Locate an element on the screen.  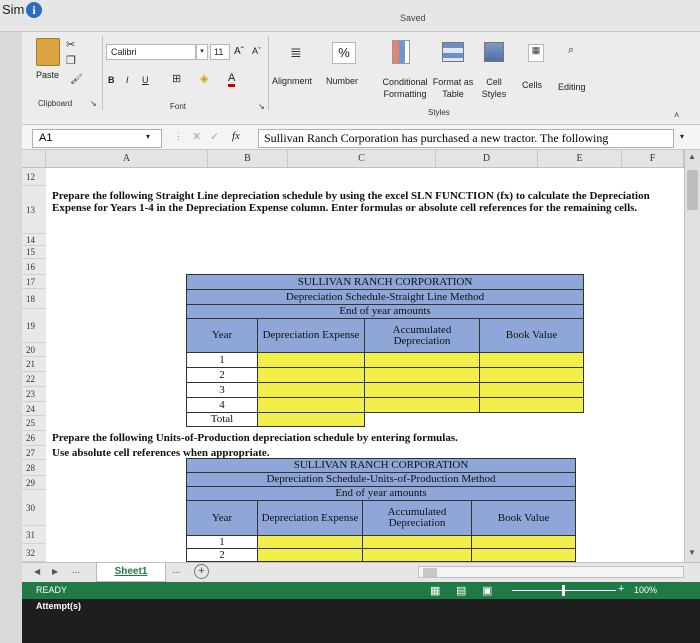
add-sheet-icon: + is located at coordinates (201, 571).